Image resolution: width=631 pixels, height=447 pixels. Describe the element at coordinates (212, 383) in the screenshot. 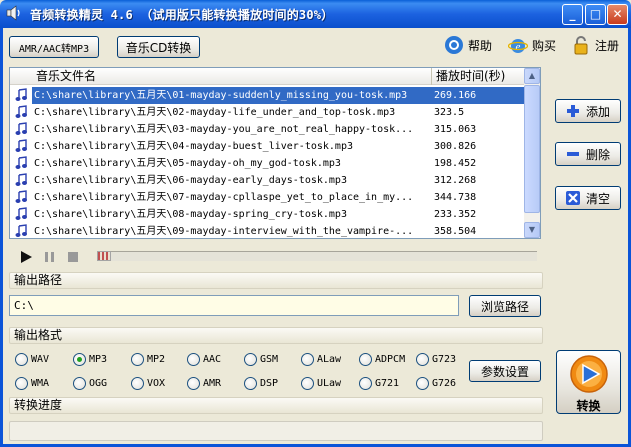

I see `format-label: AMR` at that location.